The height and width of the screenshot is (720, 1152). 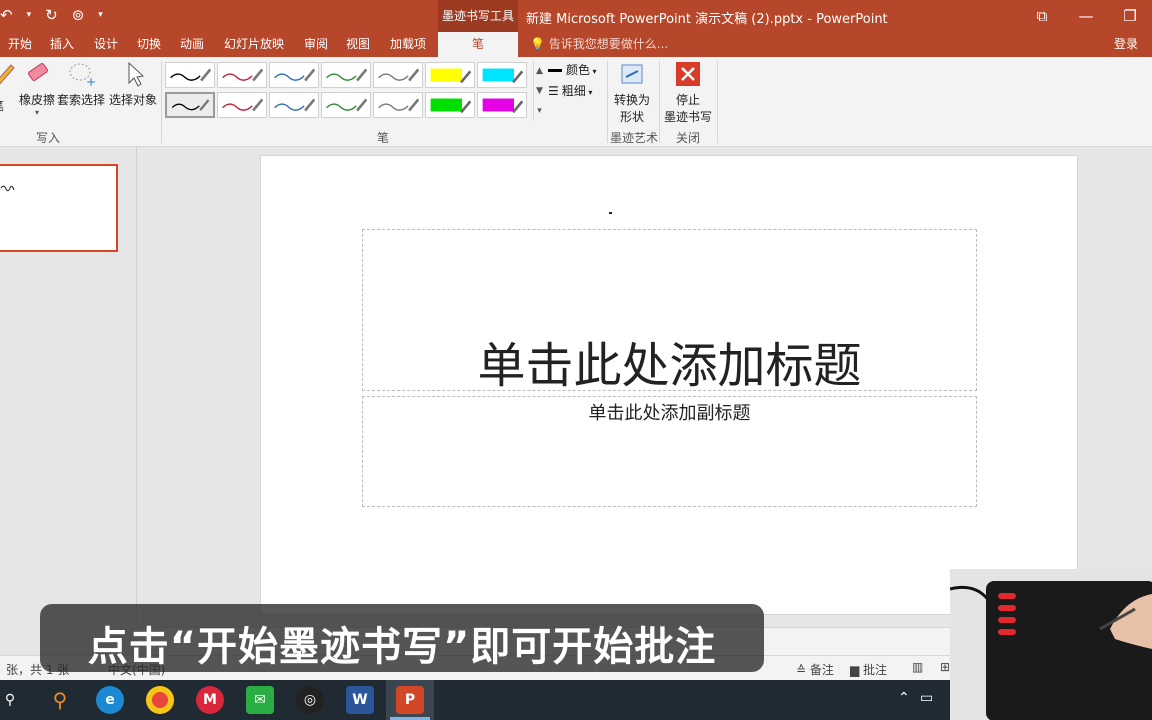 What do you see at coordinates (59, 208) in the screenshot?
I see `slide-thumbnail` at bounding box center [59, 208].